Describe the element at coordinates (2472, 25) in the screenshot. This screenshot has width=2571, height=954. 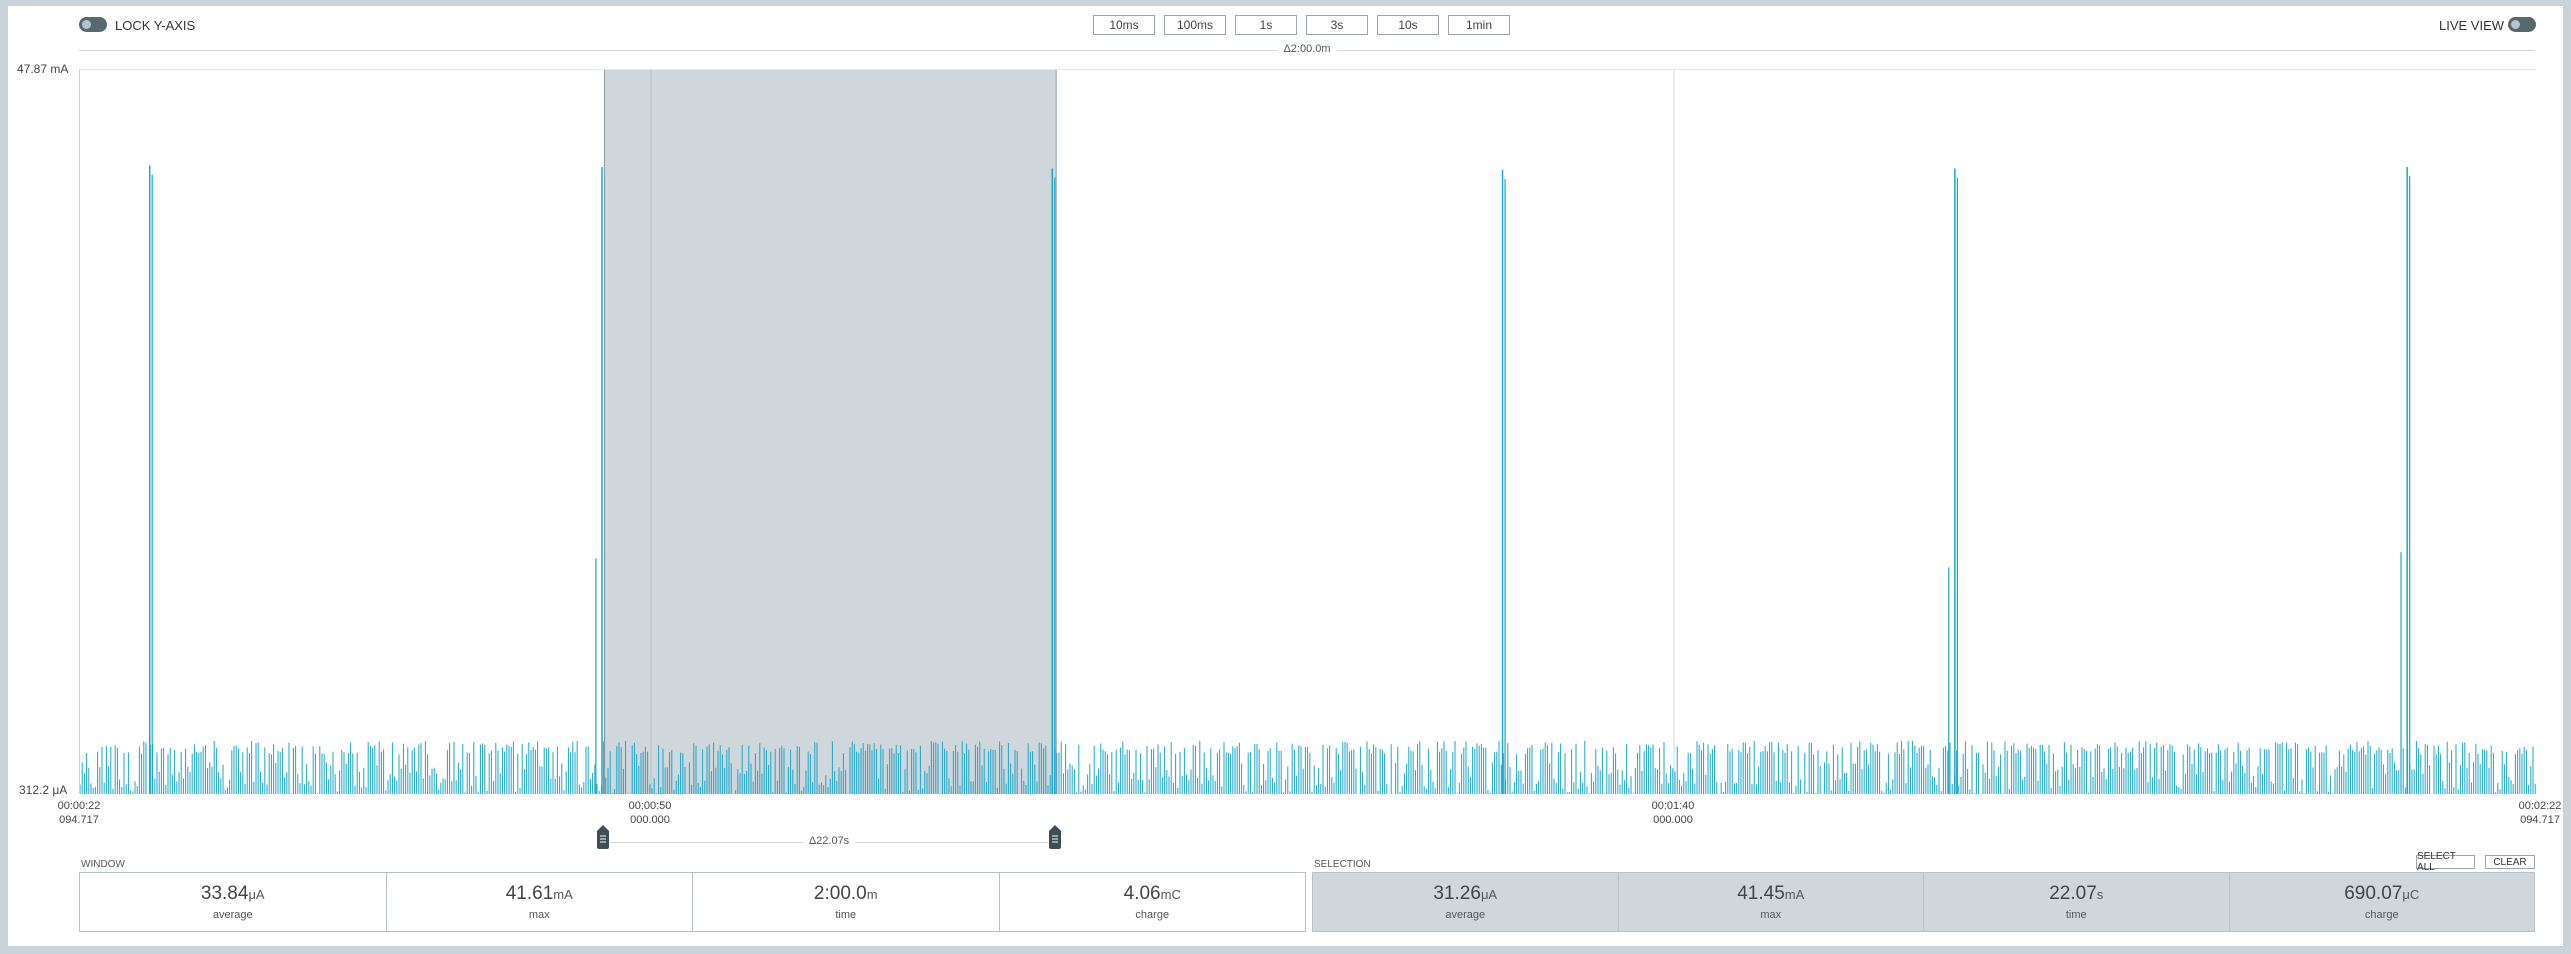
I see `live-view-label: LIVE VIEW` at that location.